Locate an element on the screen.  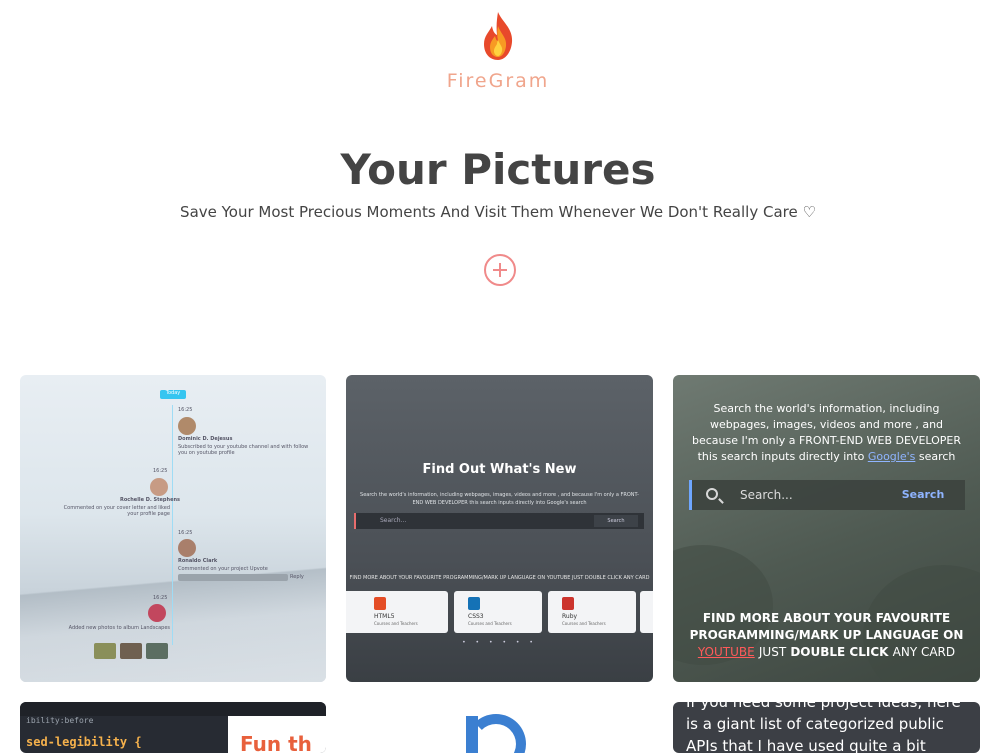
css3-icon is located at coordinates (474, 603).